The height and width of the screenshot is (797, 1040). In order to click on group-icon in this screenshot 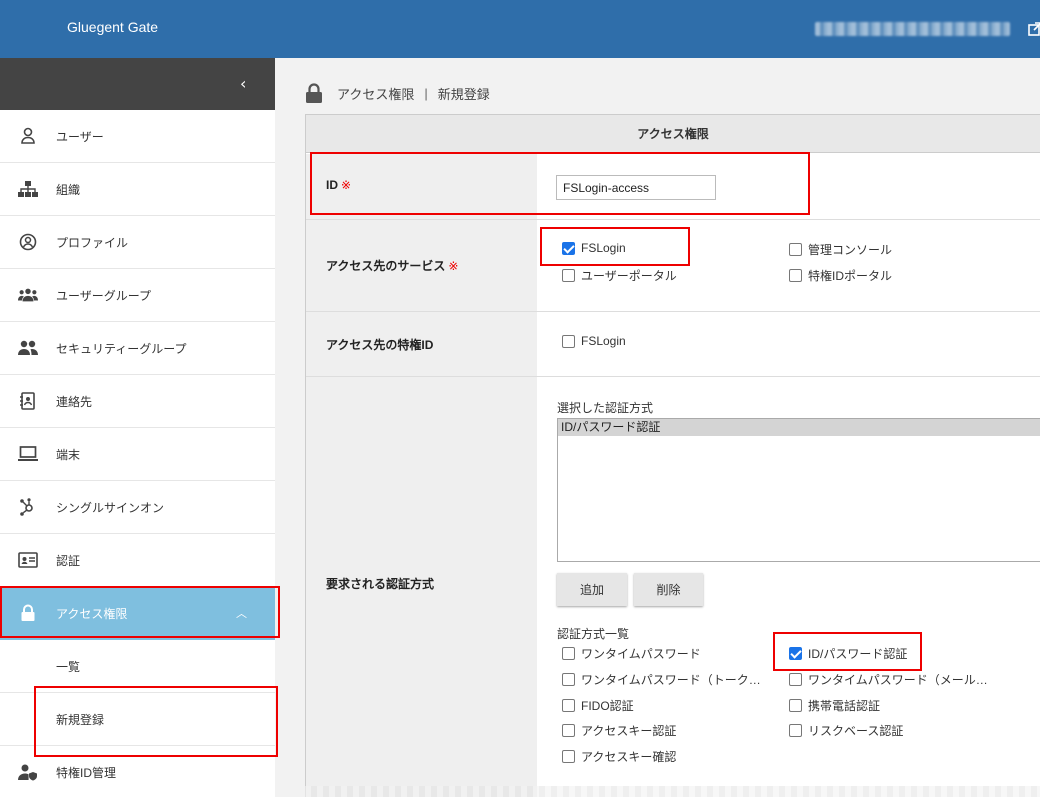, I will do `click(28, 295)`.